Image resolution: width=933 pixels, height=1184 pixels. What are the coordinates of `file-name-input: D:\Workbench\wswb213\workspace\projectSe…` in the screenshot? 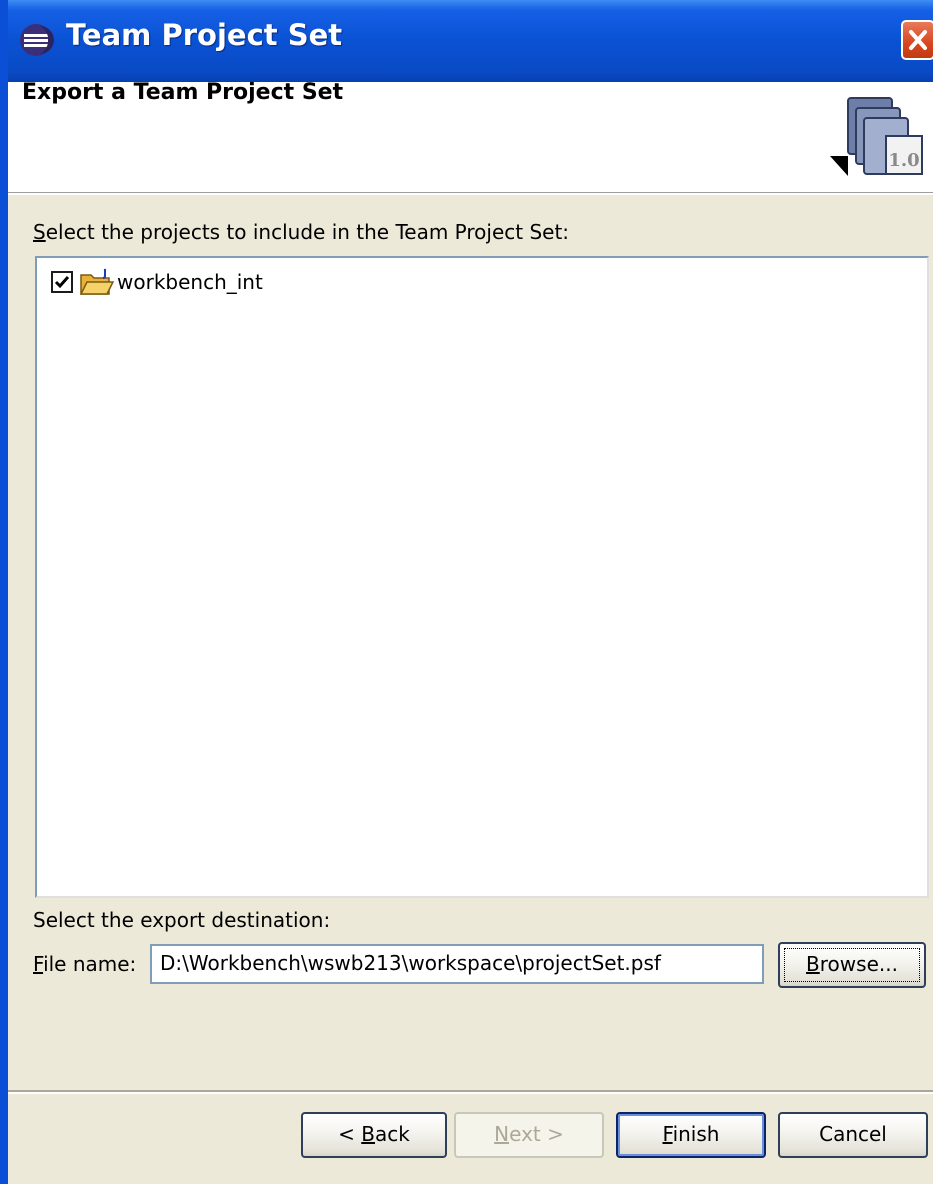 It's located at (457, 964).